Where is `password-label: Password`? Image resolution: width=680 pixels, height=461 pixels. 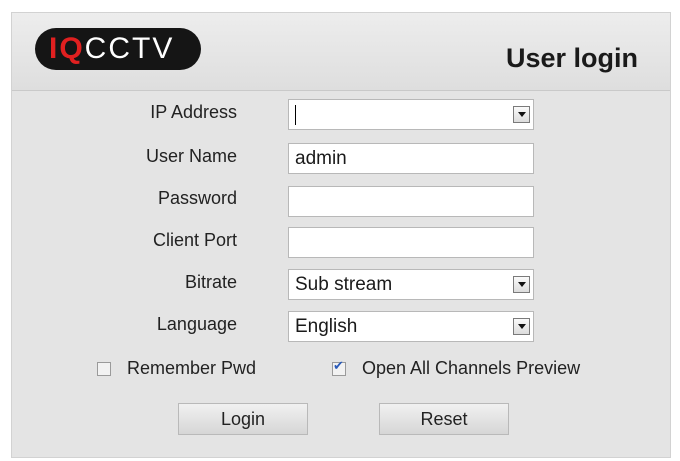
password-label: Password is located at coordinates (197, 198).